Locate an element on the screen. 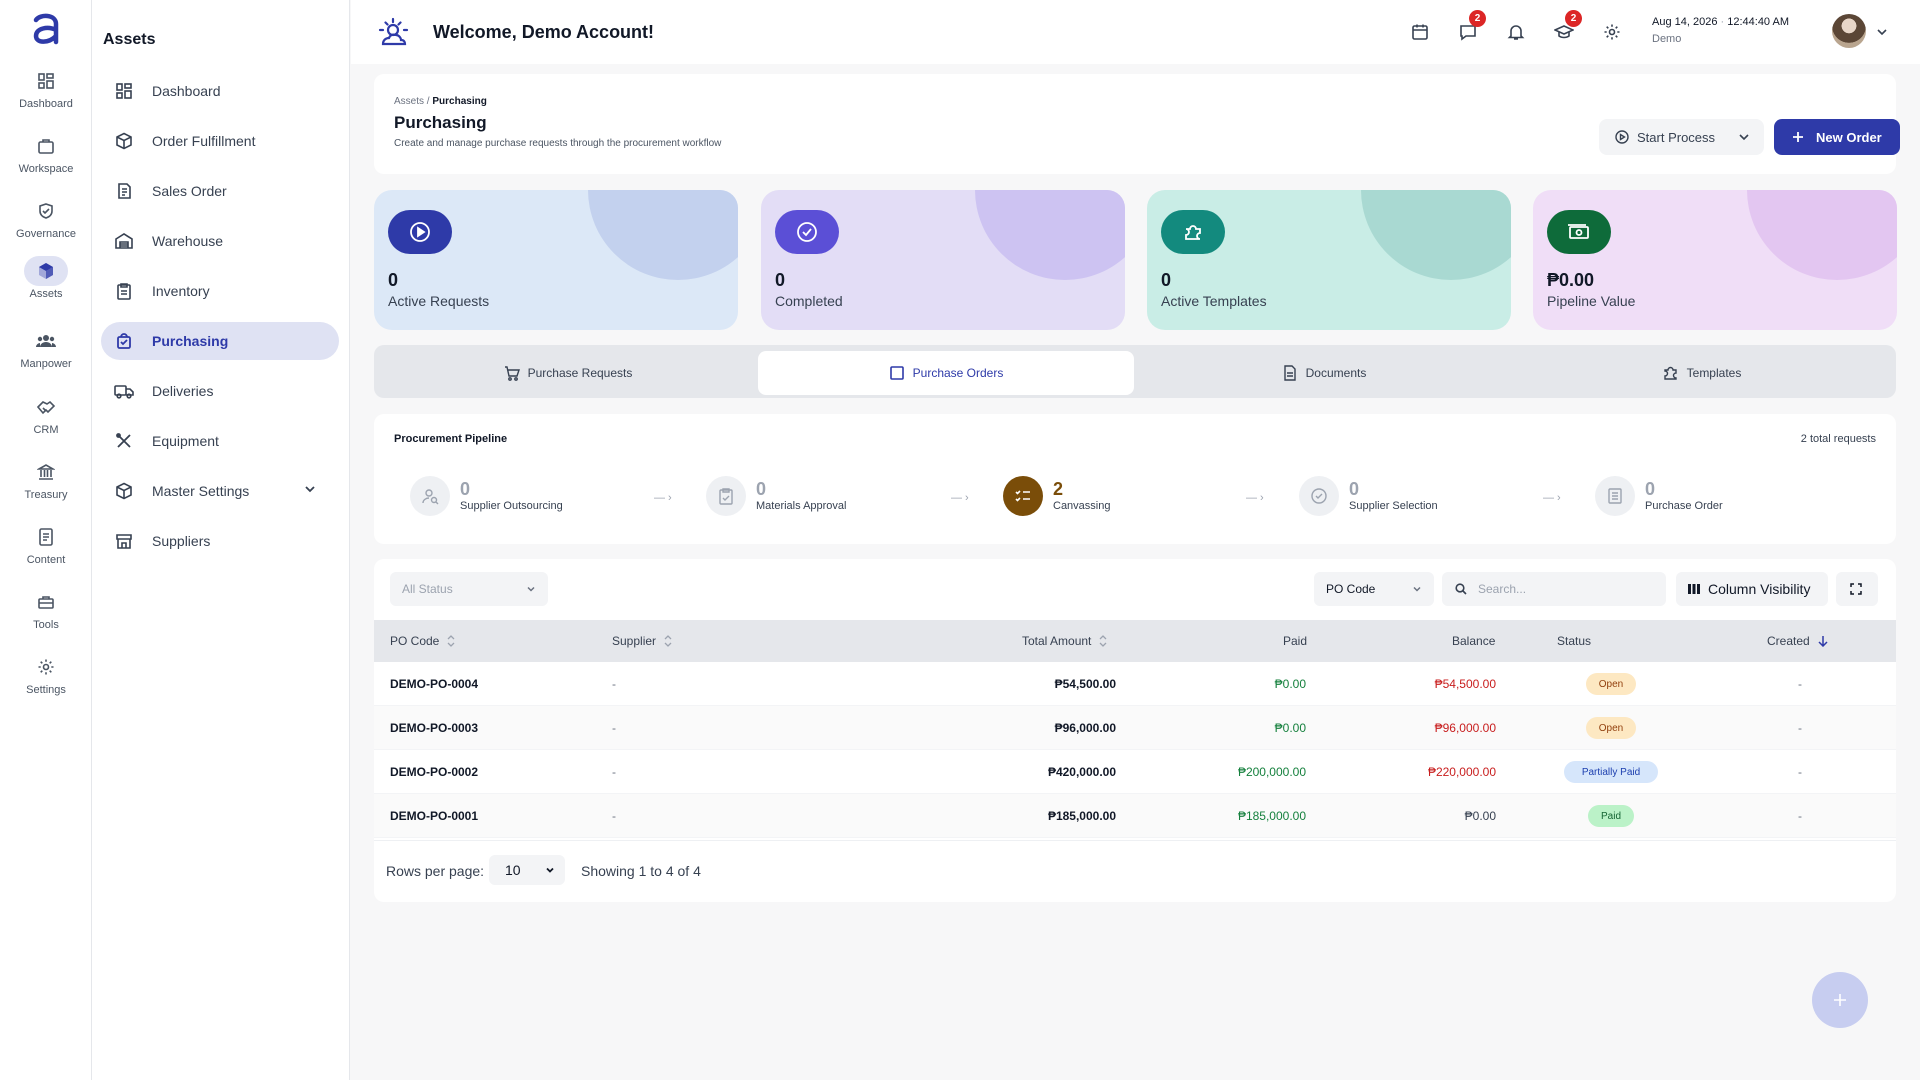  fullscreen-button is located at coordinates (1857, 589).